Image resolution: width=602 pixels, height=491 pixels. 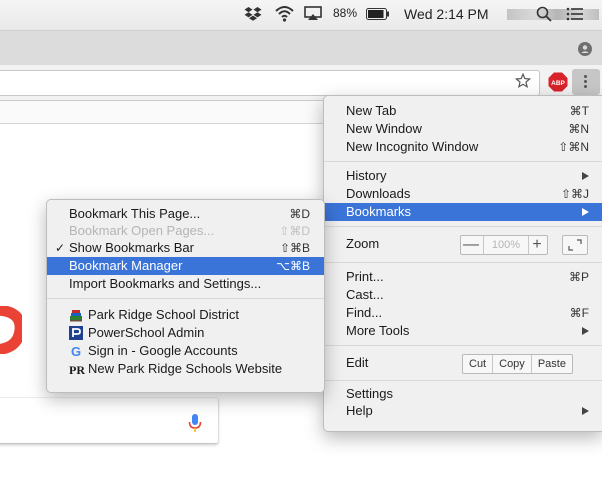 I want to click on bookmark-item: PR New Park Ridge Schools Website, so click(x=185, y=369).